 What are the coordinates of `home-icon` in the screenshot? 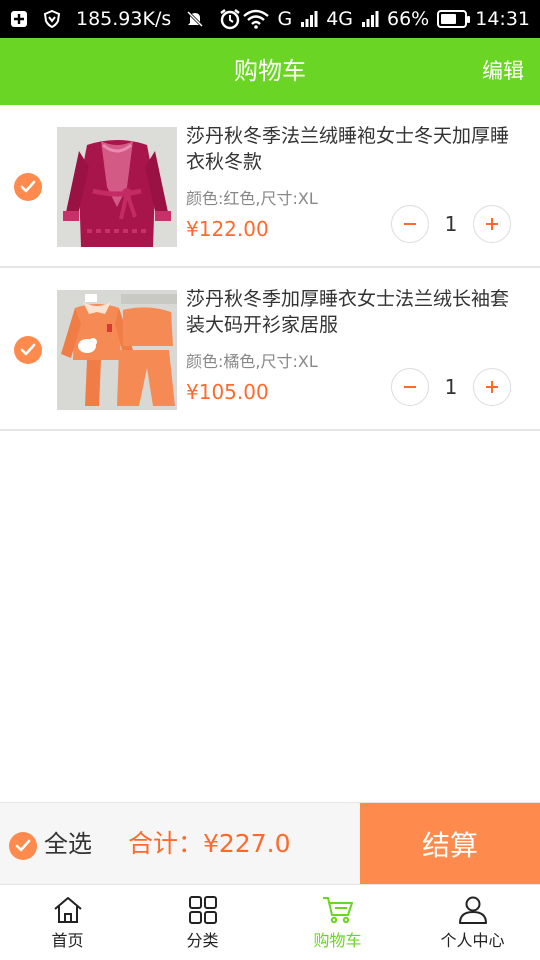 It's located at (67, 910).